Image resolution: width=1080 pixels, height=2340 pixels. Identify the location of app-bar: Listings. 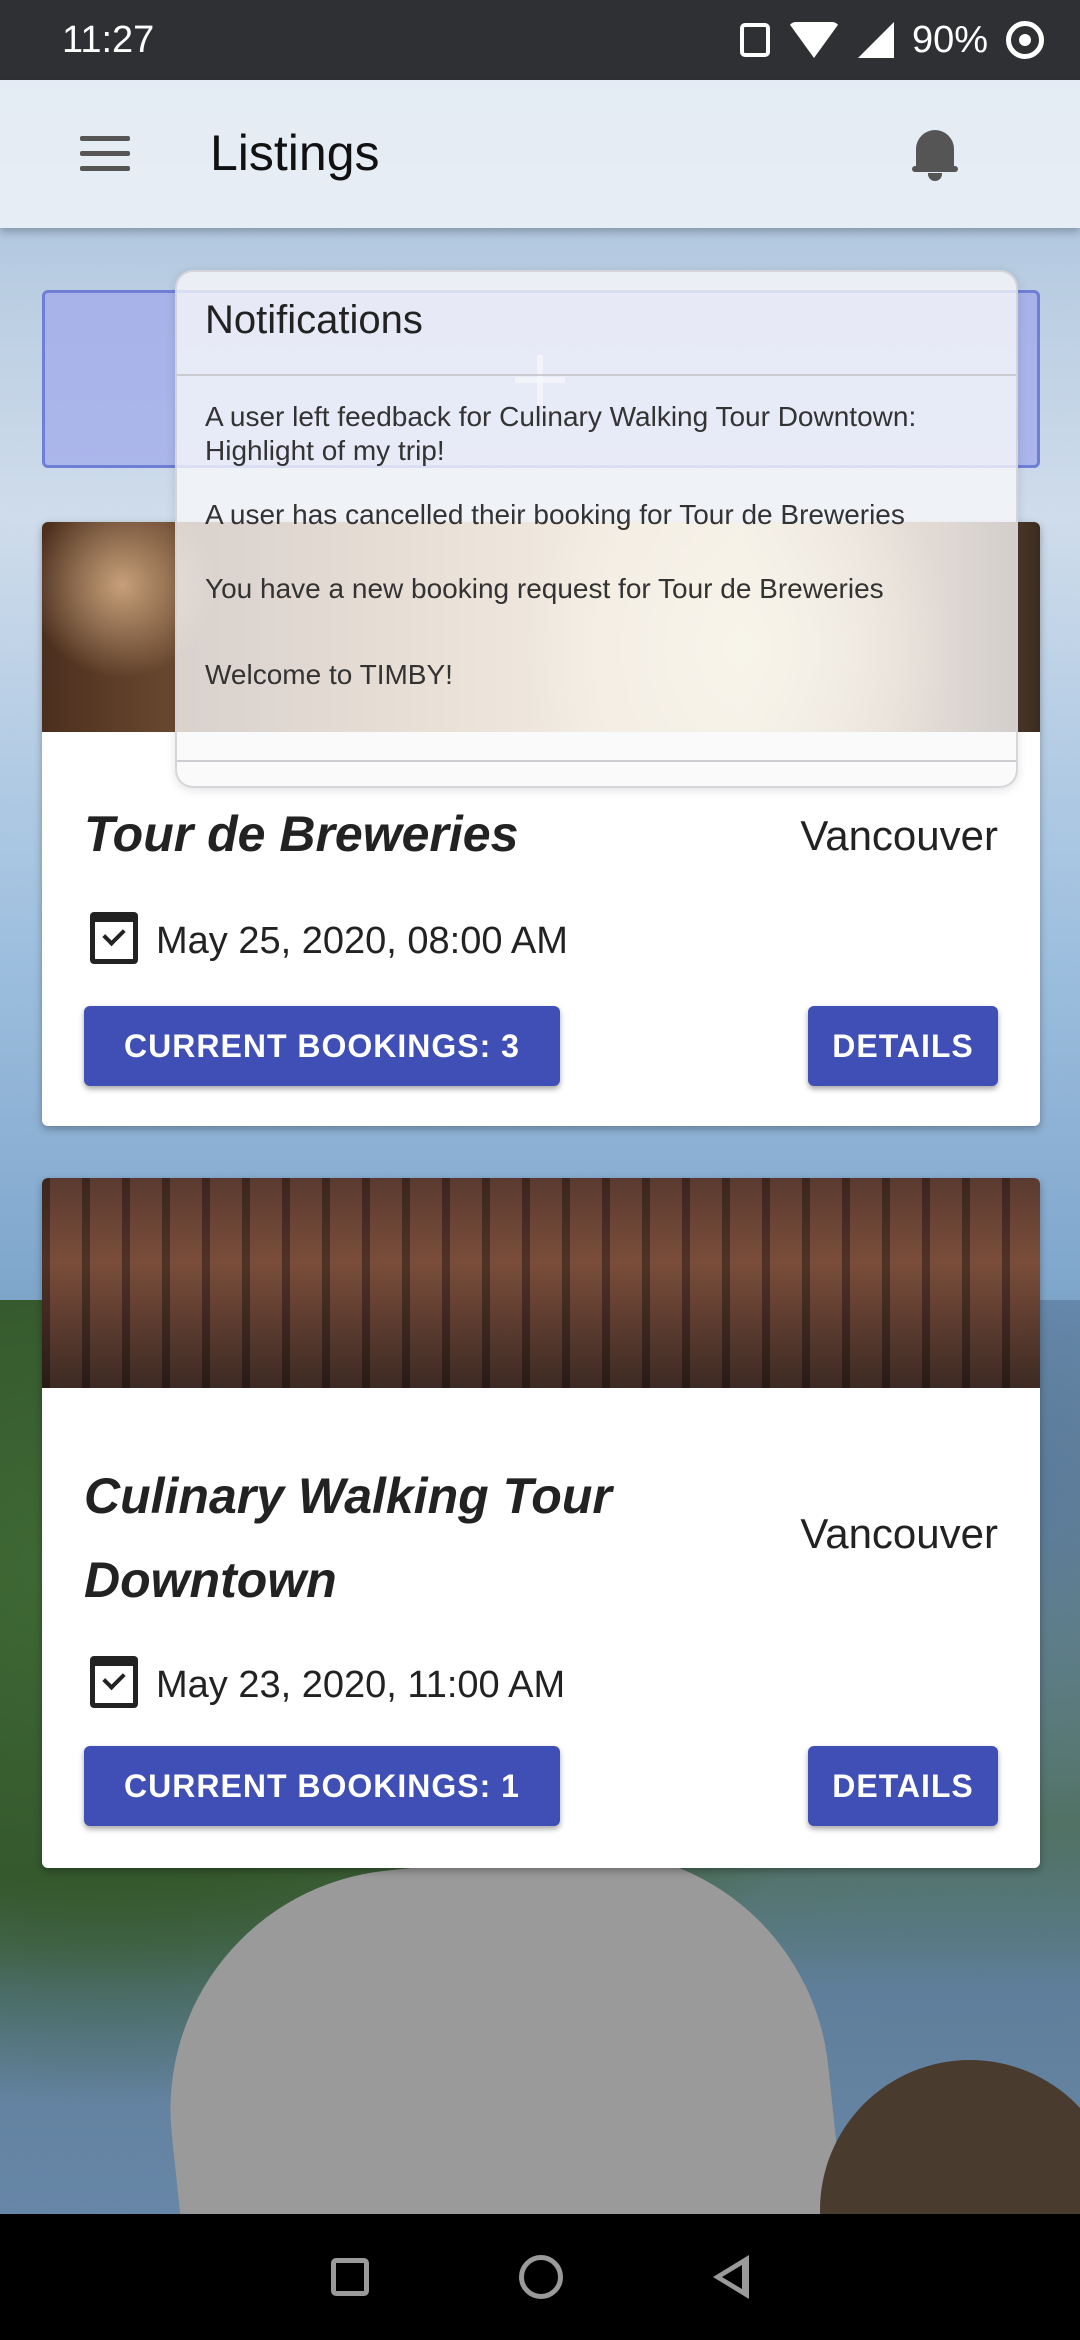
(540, 154).